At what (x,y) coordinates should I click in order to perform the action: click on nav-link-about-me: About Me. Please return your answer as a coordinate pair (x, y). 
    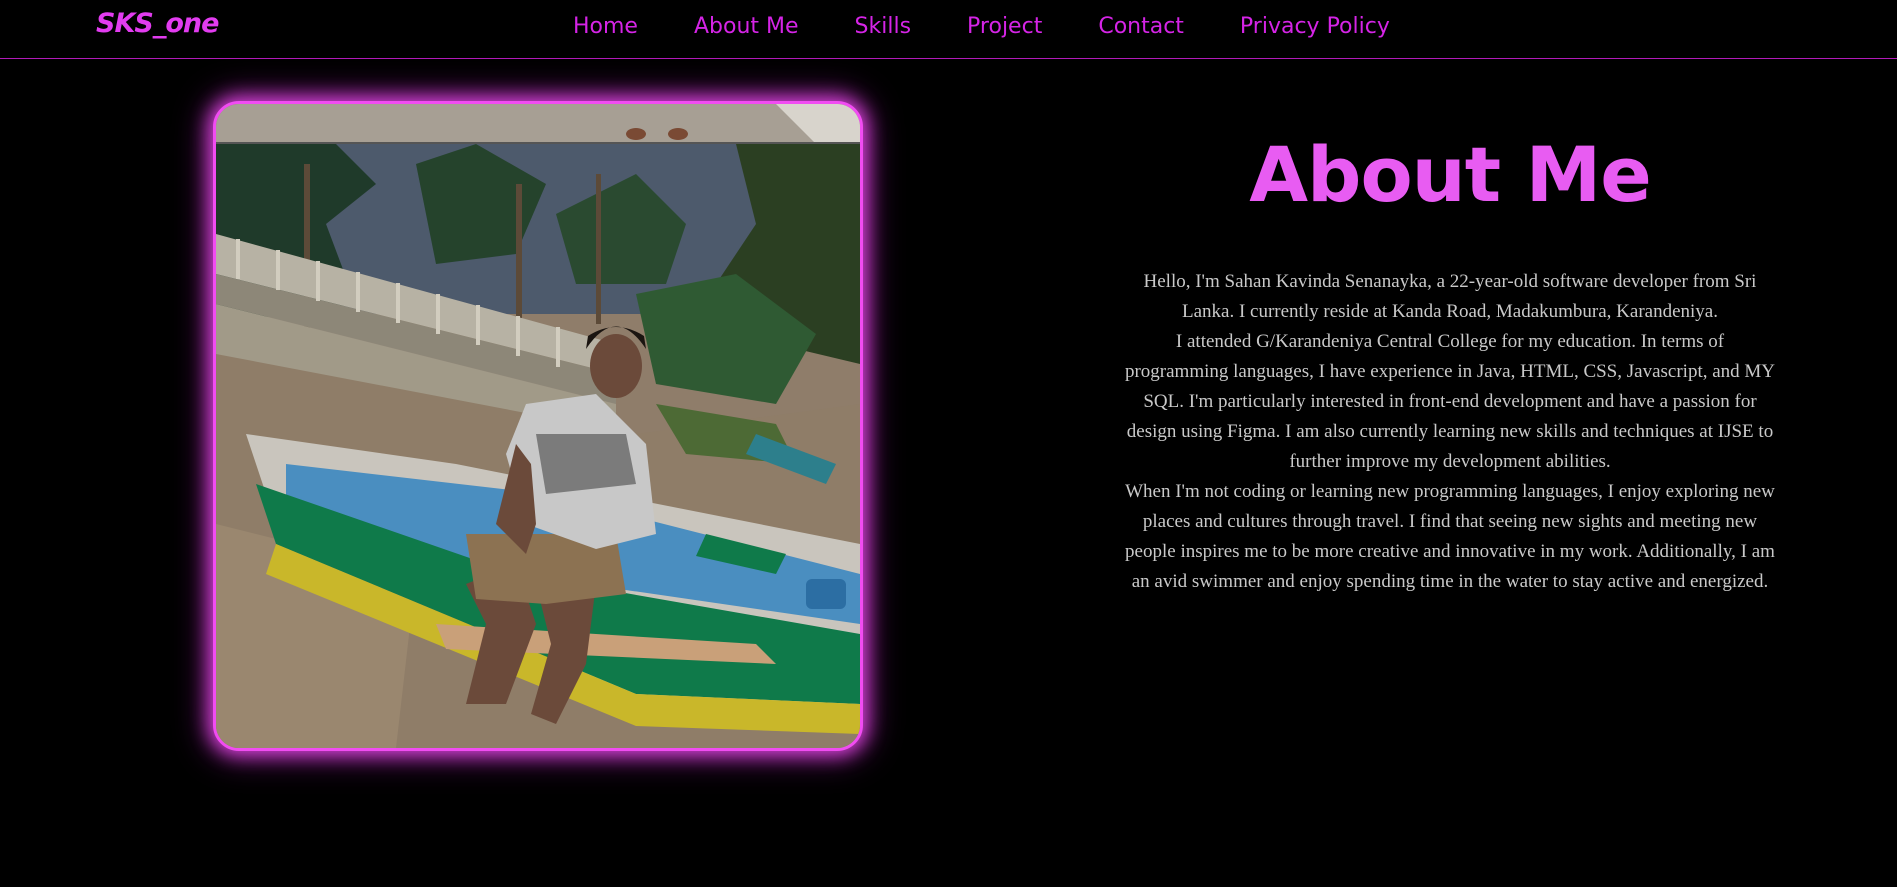
    Looking at the image, I should click on (746, 26).